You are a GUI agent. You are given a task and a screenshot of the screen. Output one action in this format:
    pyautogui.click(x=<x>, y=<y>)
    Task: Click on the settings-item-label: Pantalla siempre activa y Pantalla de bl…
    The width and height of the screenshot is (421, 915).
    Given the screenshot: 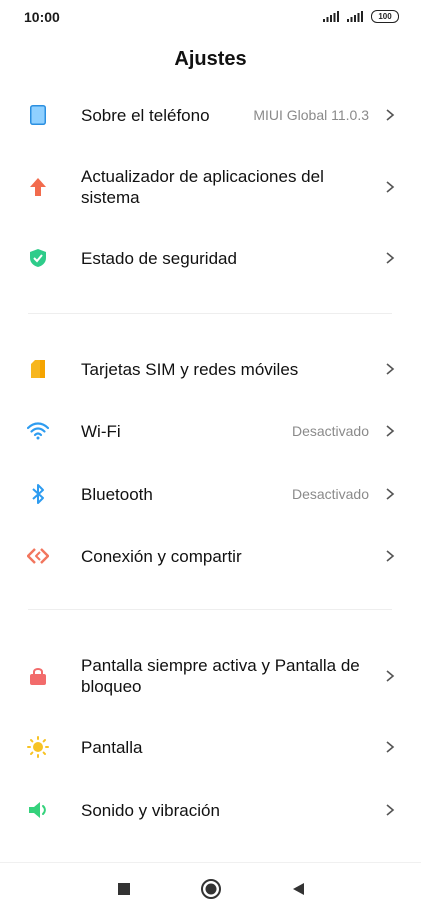 What is the action you would take?
    pyautogui.click(x=220, y=676)
    